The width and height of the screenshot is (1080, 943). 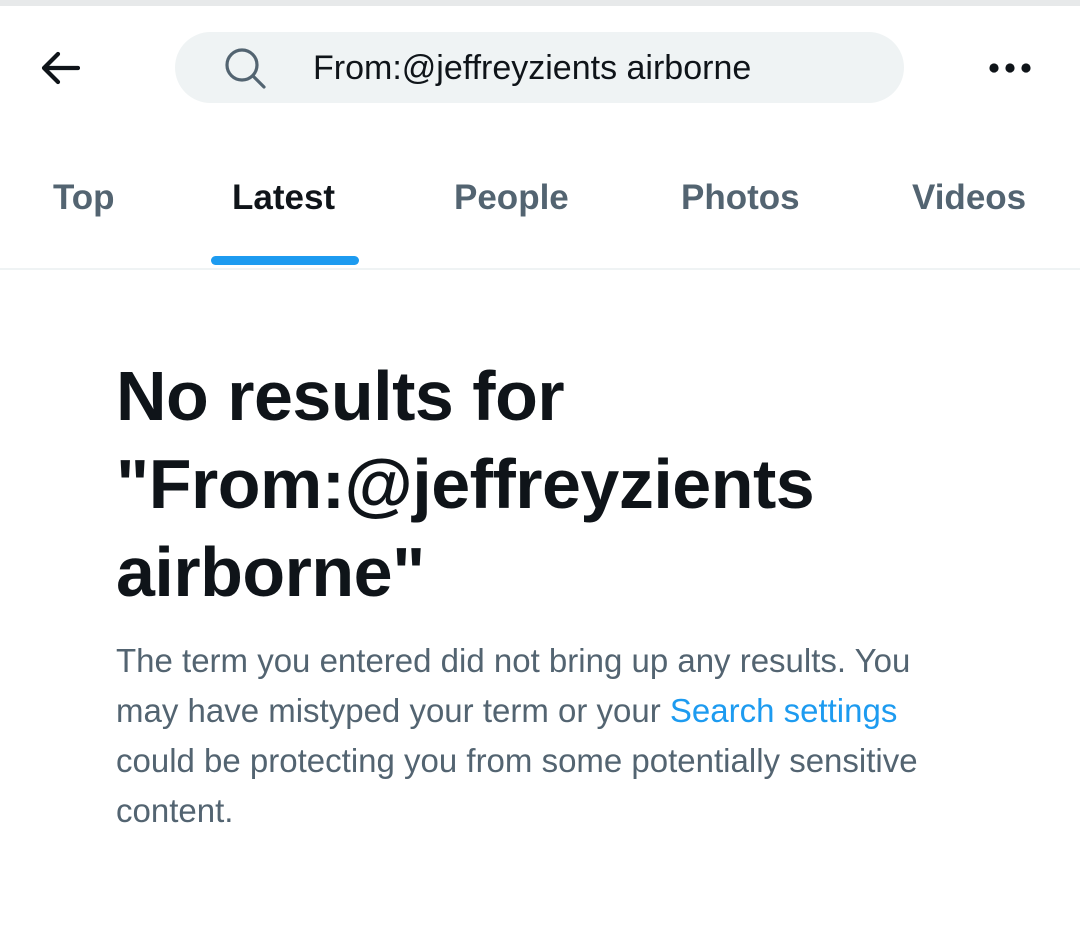 I want to click on tab-videos: Videos, so click(x=969, y=223).